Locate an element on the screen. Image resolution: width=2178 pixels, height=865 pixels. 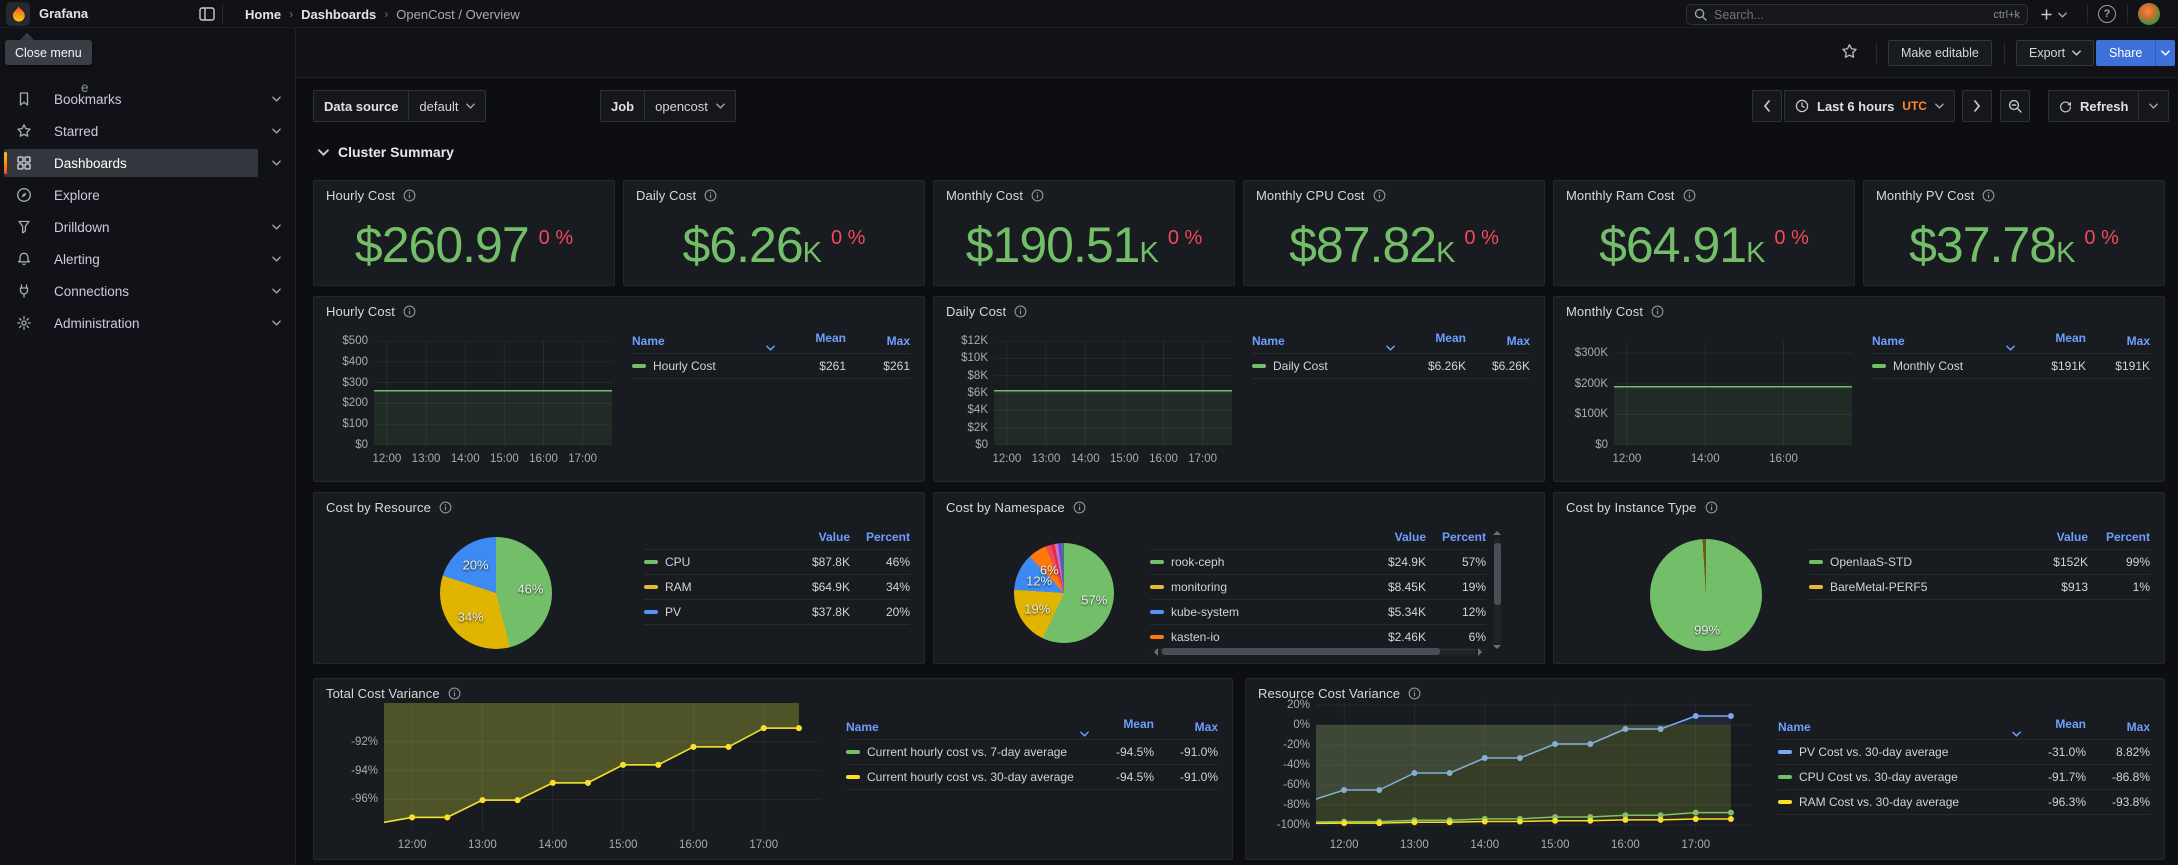
search-input is located at coordinates (1850, 14).